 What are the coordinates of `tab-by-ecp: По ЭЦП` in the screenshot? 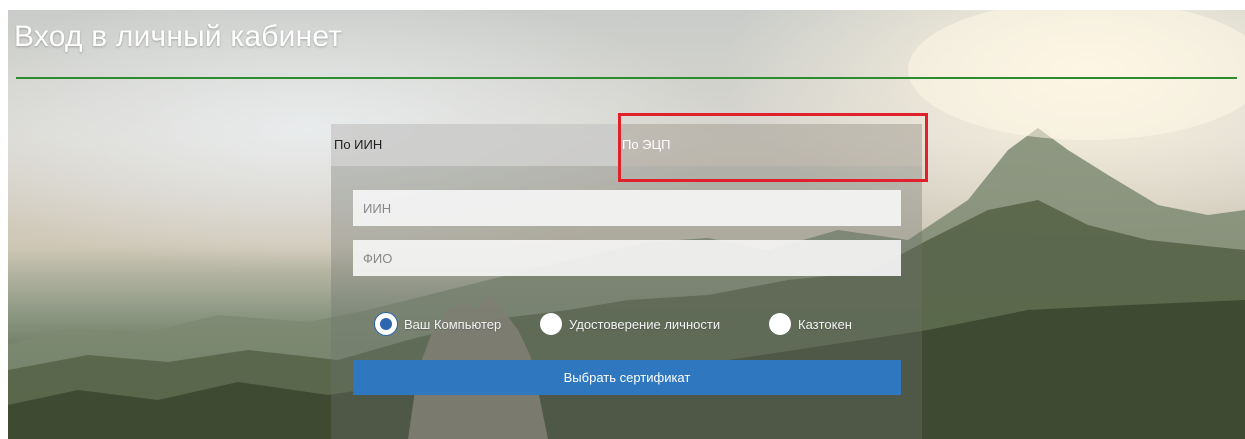 It's located at (771, 145).